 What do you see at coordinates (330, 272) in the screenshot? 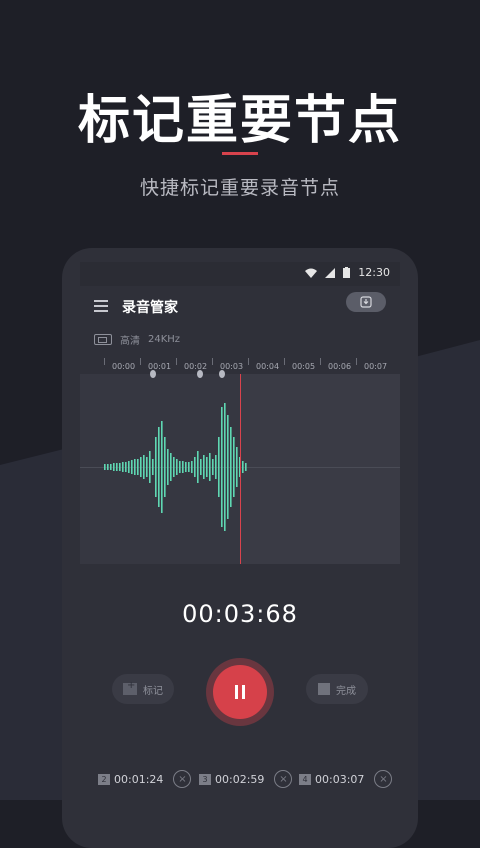
I see `signal-icon` at bounding box center [330, 272].